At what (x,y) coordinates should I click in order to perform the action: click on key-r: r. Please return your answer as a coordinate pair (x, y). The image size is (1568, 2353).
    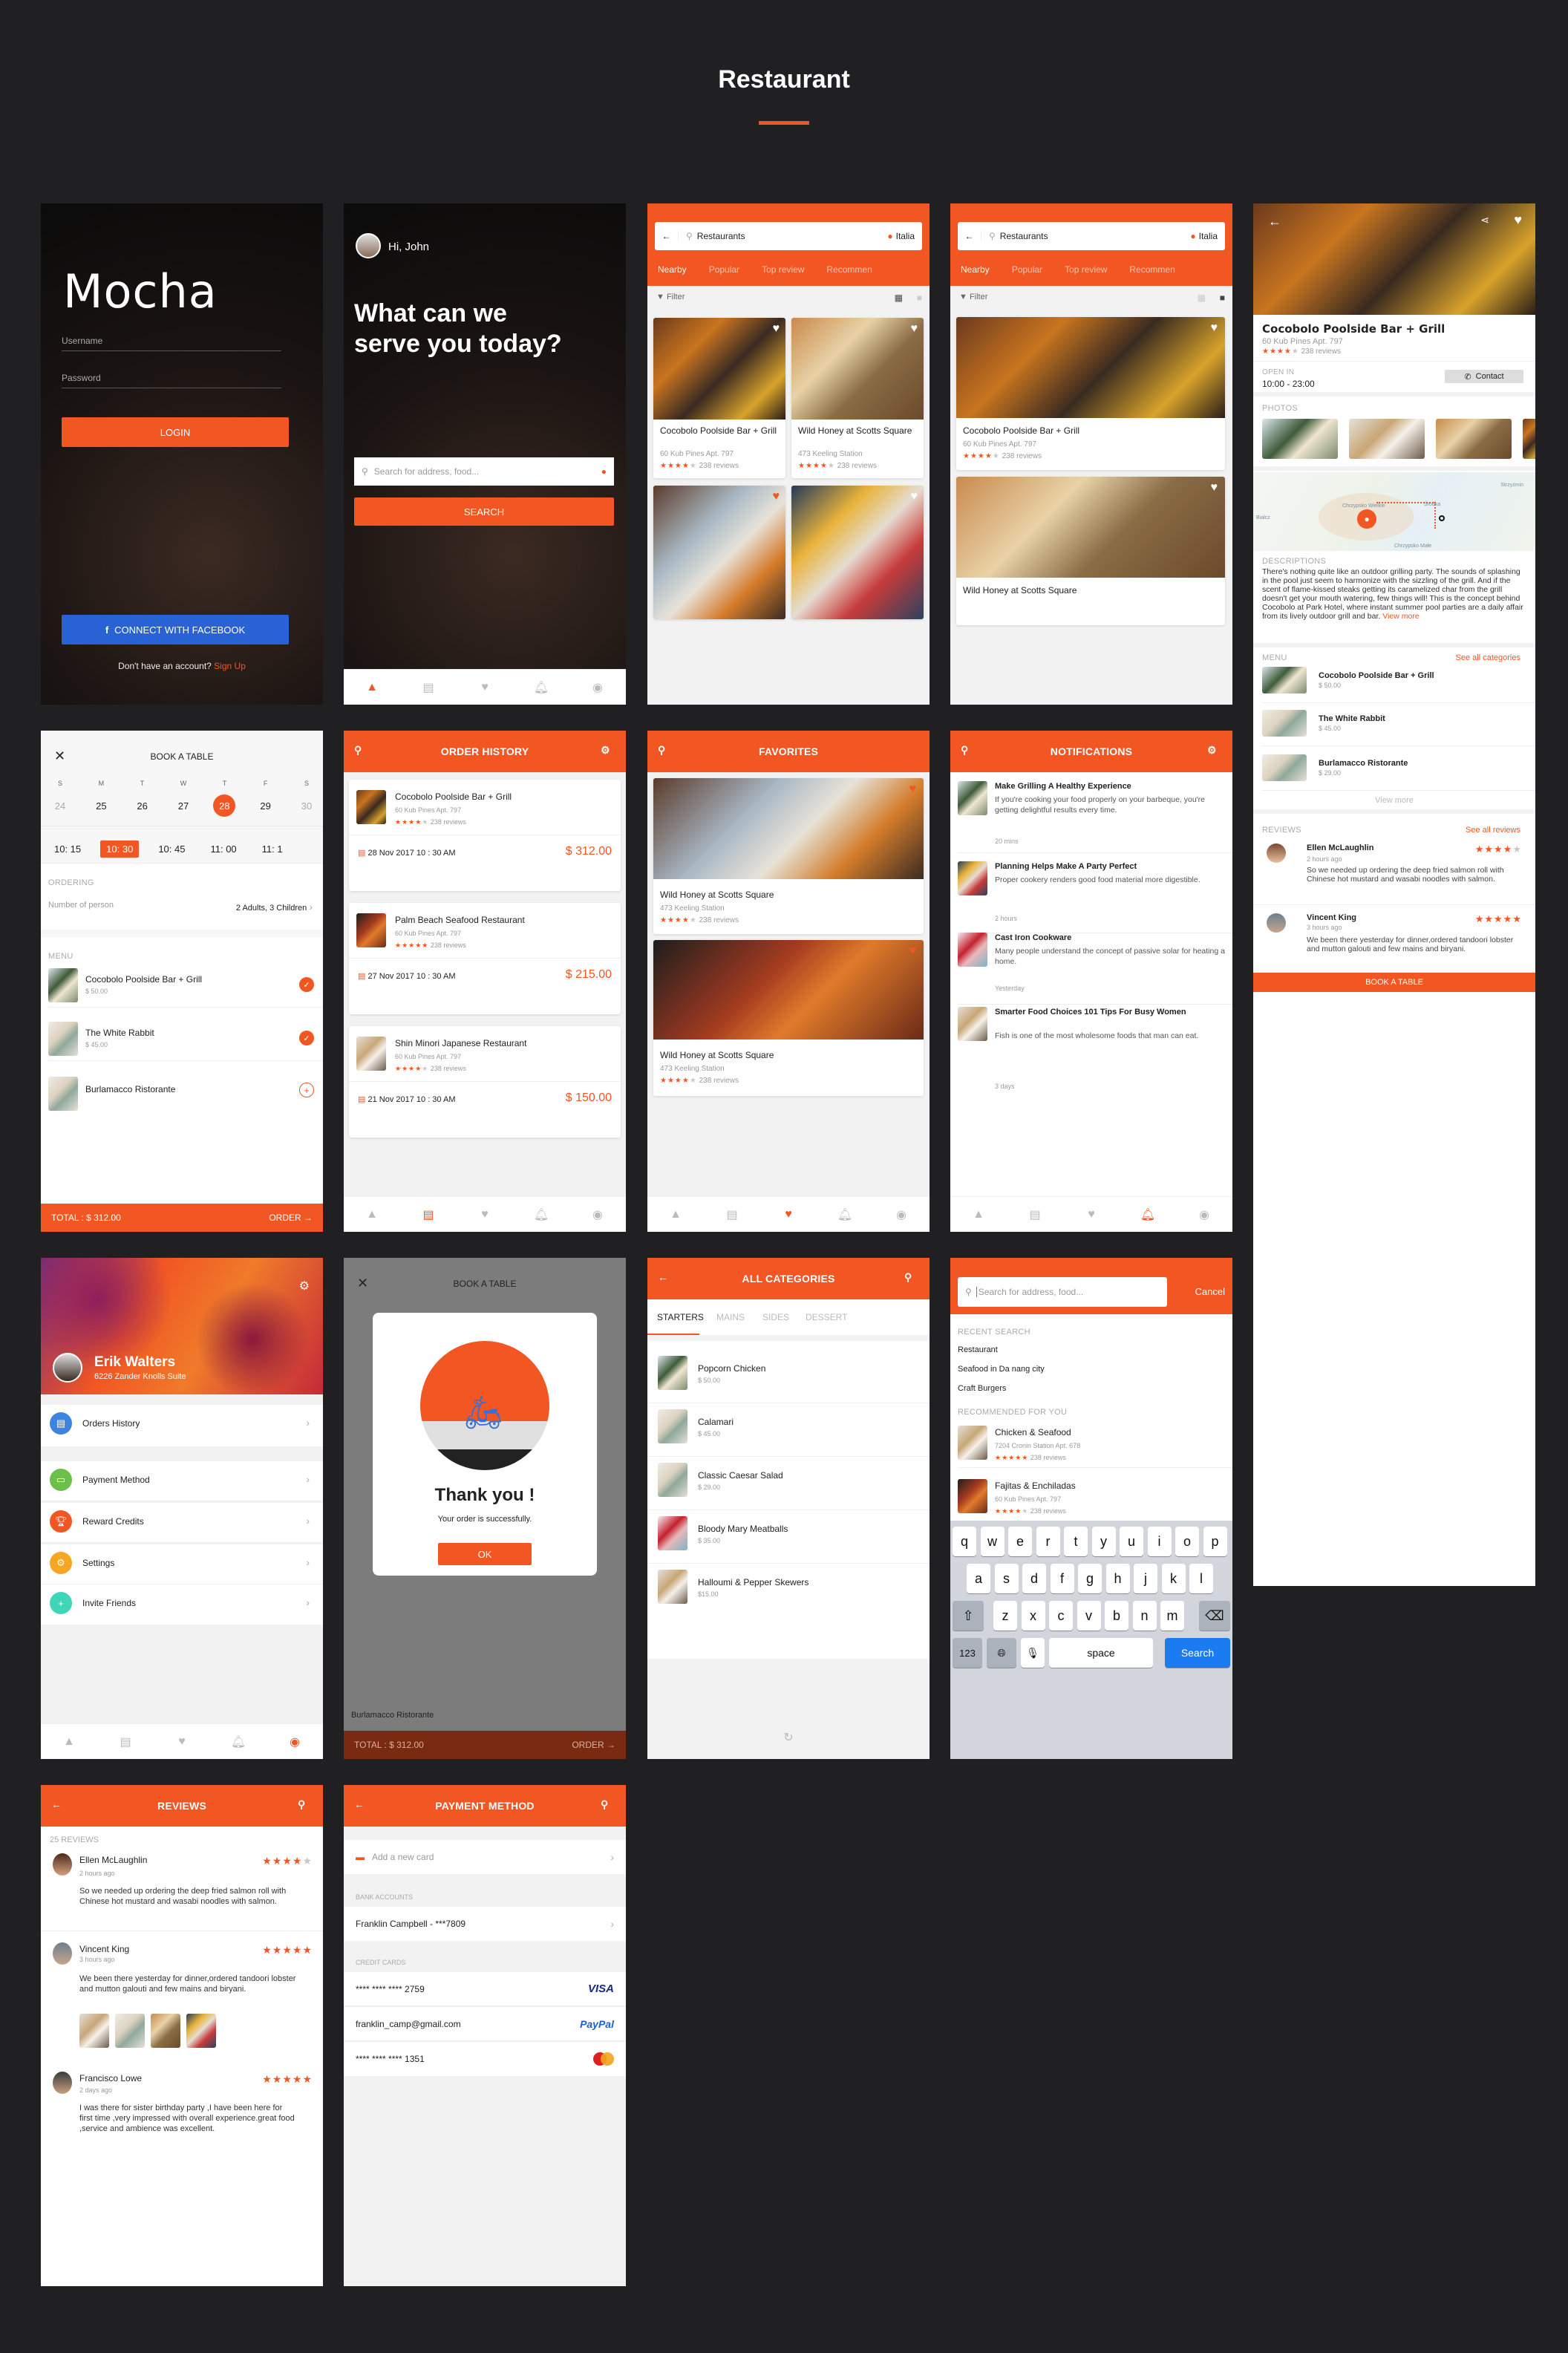
    Looking at the image, I should click on (1048, 1542).